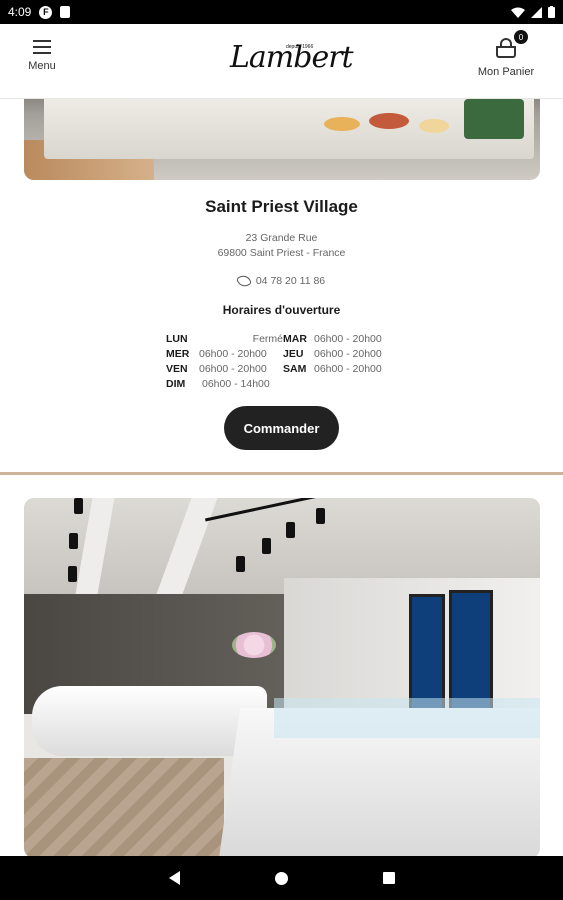 The width and height of the screenshot is (563, 900). Describe the element at coordinates (236, 383) in the screenshot. I see `day-hours: 06h00 - 14h00` at that location.